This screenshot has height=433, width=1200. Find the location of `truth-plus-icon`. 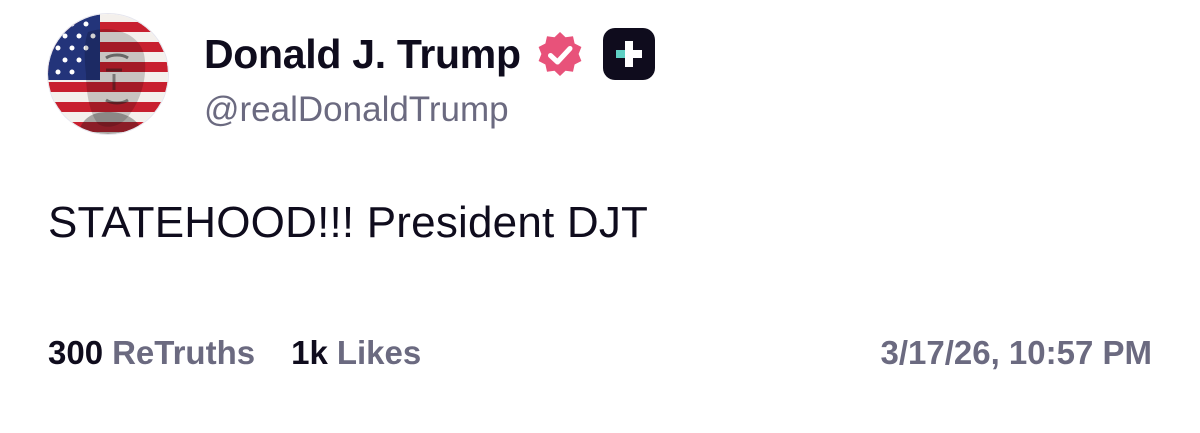

truth-plus-icon is located at coordinates (628, 54).